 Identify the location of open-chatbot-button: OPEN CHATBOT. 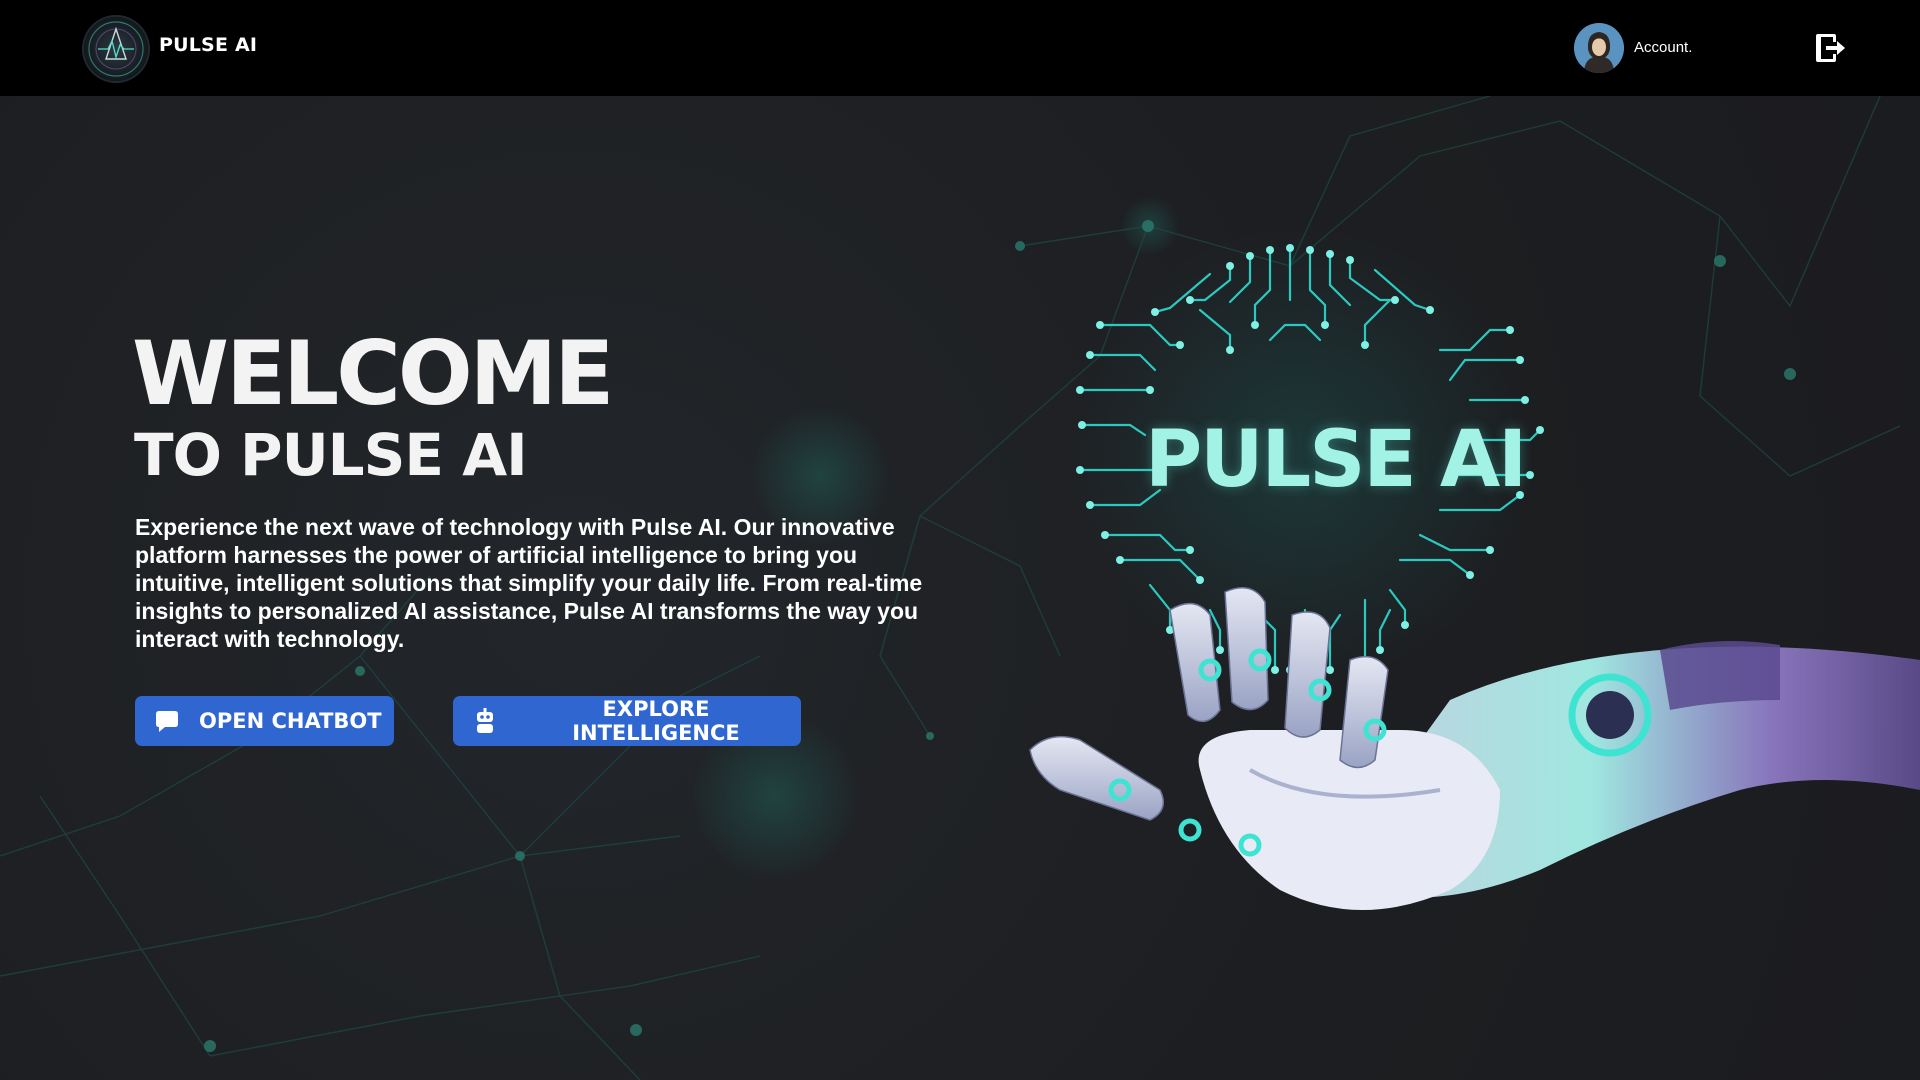
(264, 721).